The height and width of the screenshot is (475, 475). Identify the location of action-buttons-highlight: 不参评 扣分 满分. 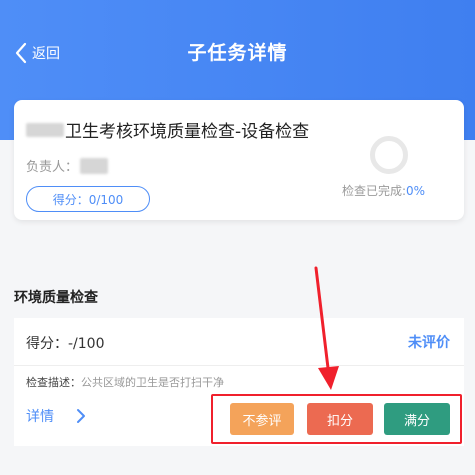
(336, 419).